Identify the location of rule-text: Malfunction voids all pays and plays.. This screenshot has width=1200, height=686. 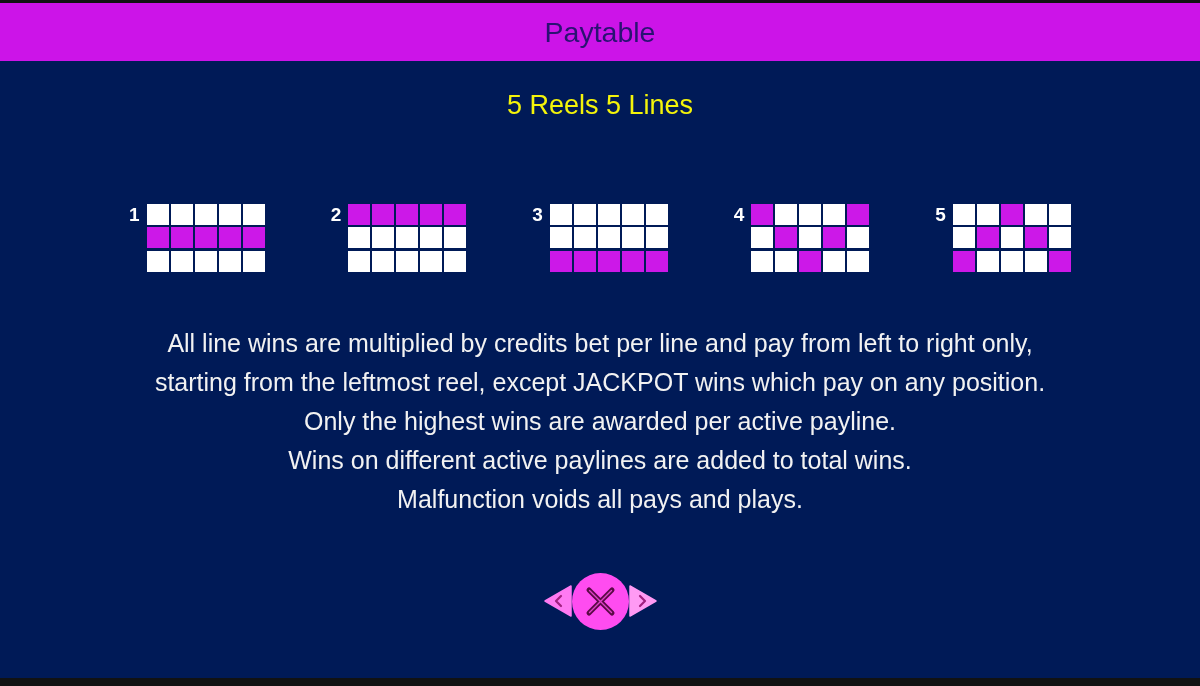
(600, 499).